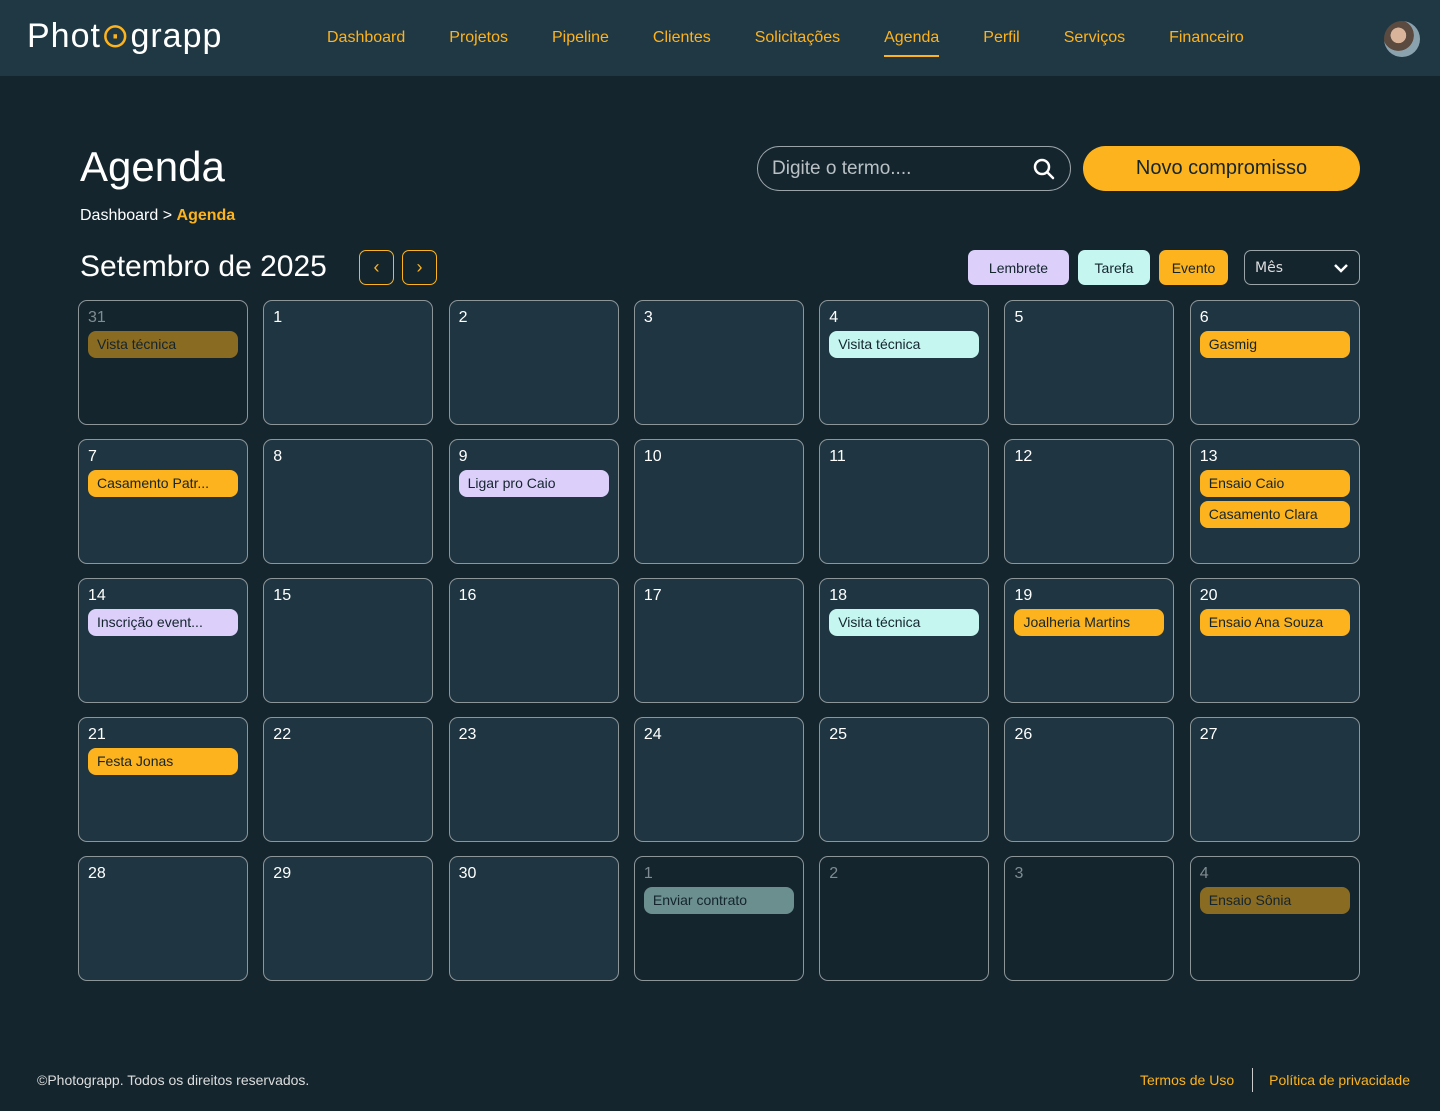 Image resolution: width=1440 pixels, height=1111 pixels. Describe the element at coordinates (1089, 640) in the screenshot. I see `calendar-day: 19 Joalheria Martins` at that location.